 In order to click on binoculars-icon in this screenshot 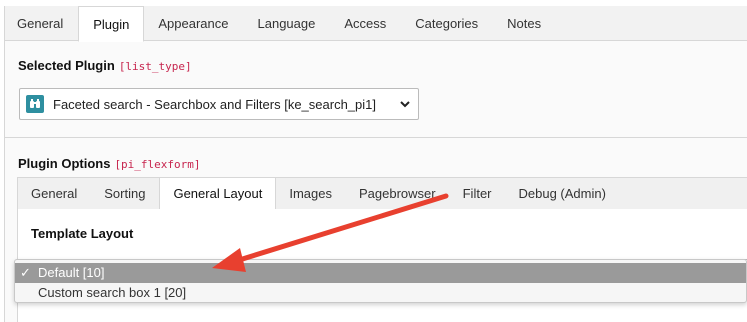, I will do `click(35, 104)`.